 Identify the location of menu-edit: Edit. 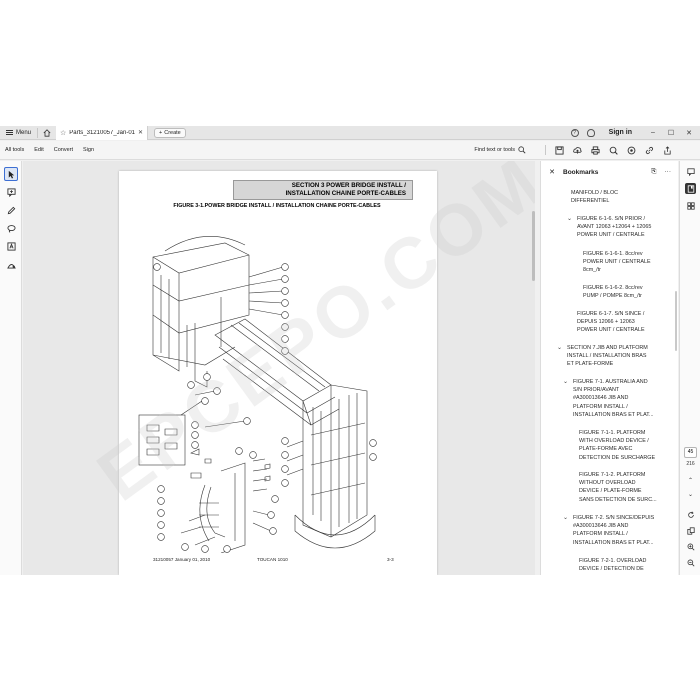
(38, 150).